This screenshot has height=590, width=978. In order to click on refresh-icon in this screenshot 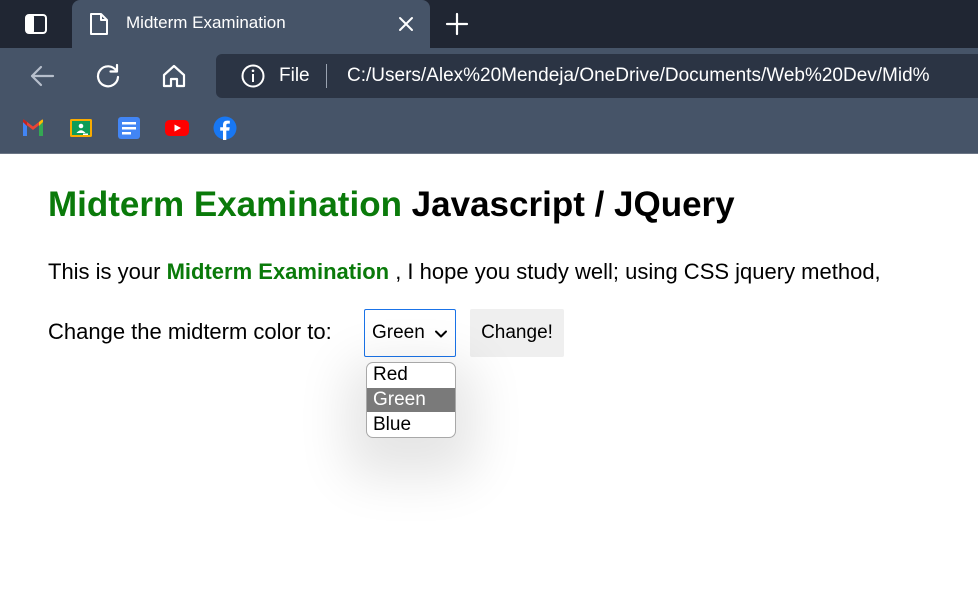, I will do `click(108, 76)`.